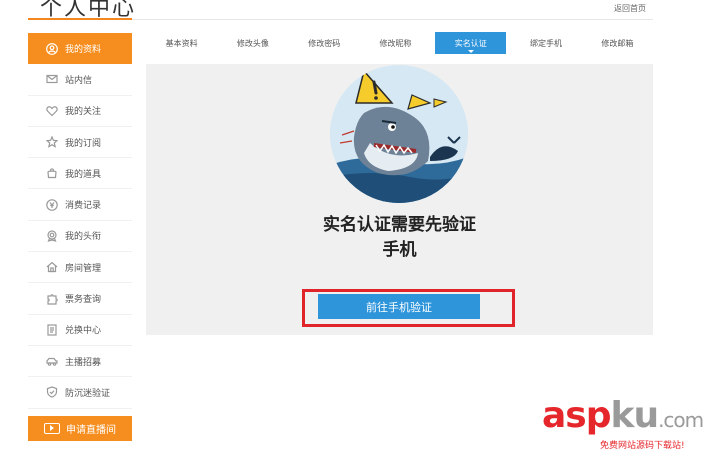 This screenshot has width=713, height=457. Describe the element at coordinates (52, 236) in the screenshot. I see `badge-icon` at that location.